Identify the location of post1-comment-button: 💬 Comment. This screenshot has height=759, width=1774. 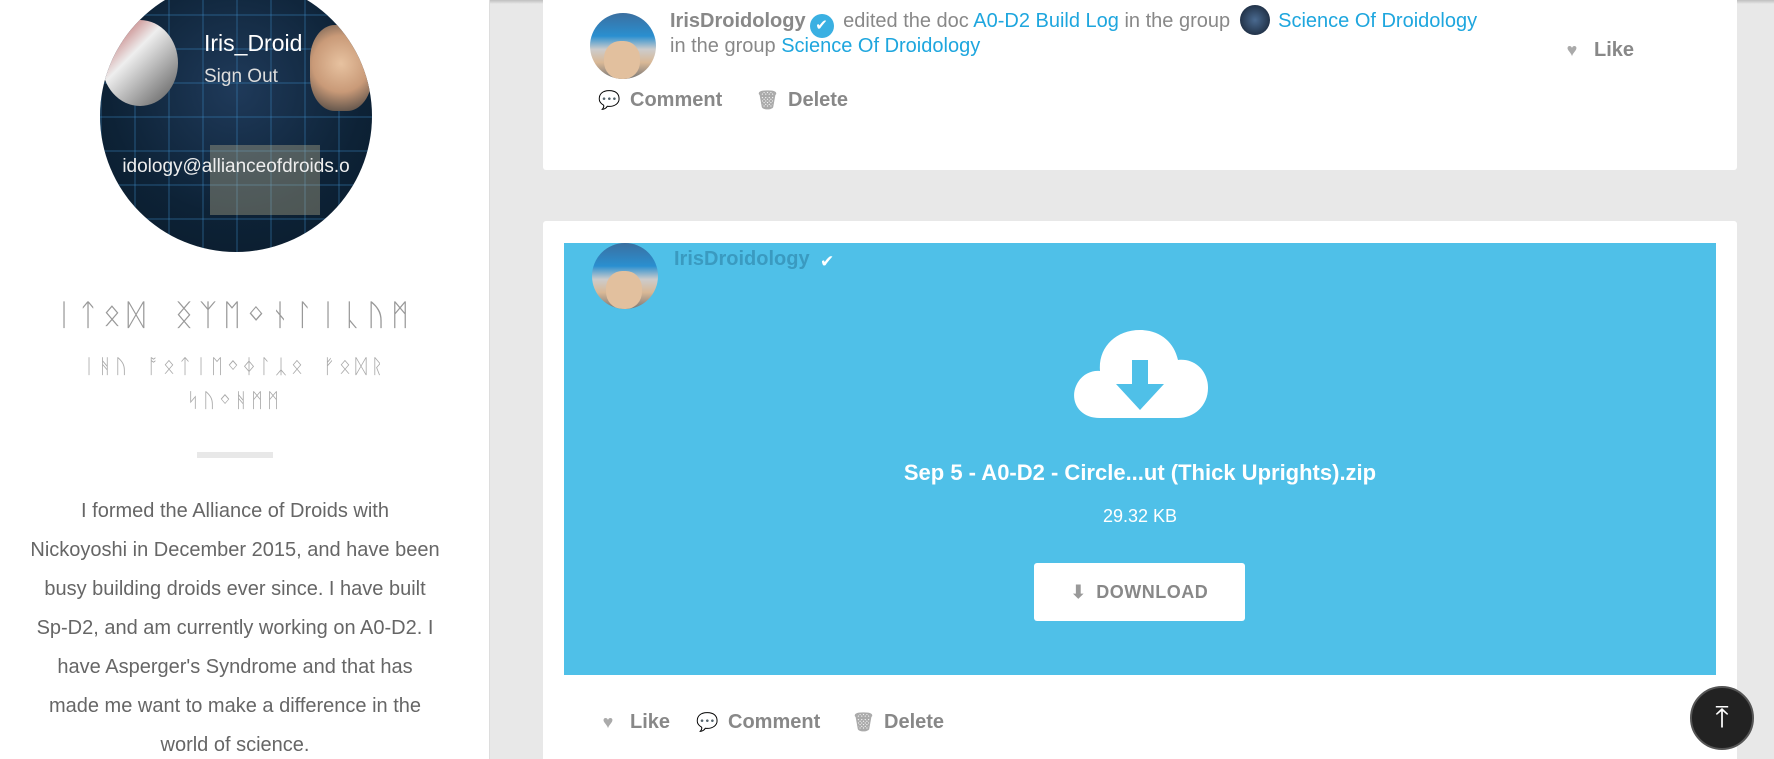
(660, 100).